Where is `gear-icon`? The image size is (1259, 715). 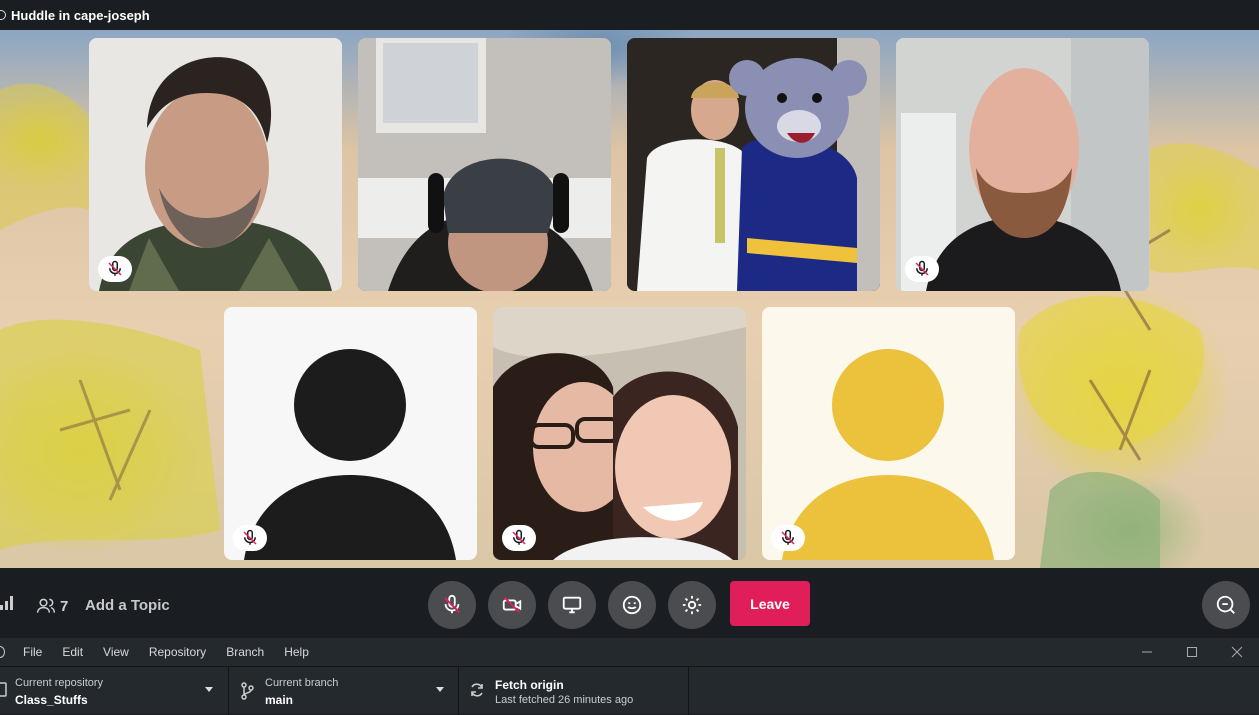
gear-icon is located at coordinates (692, 605).